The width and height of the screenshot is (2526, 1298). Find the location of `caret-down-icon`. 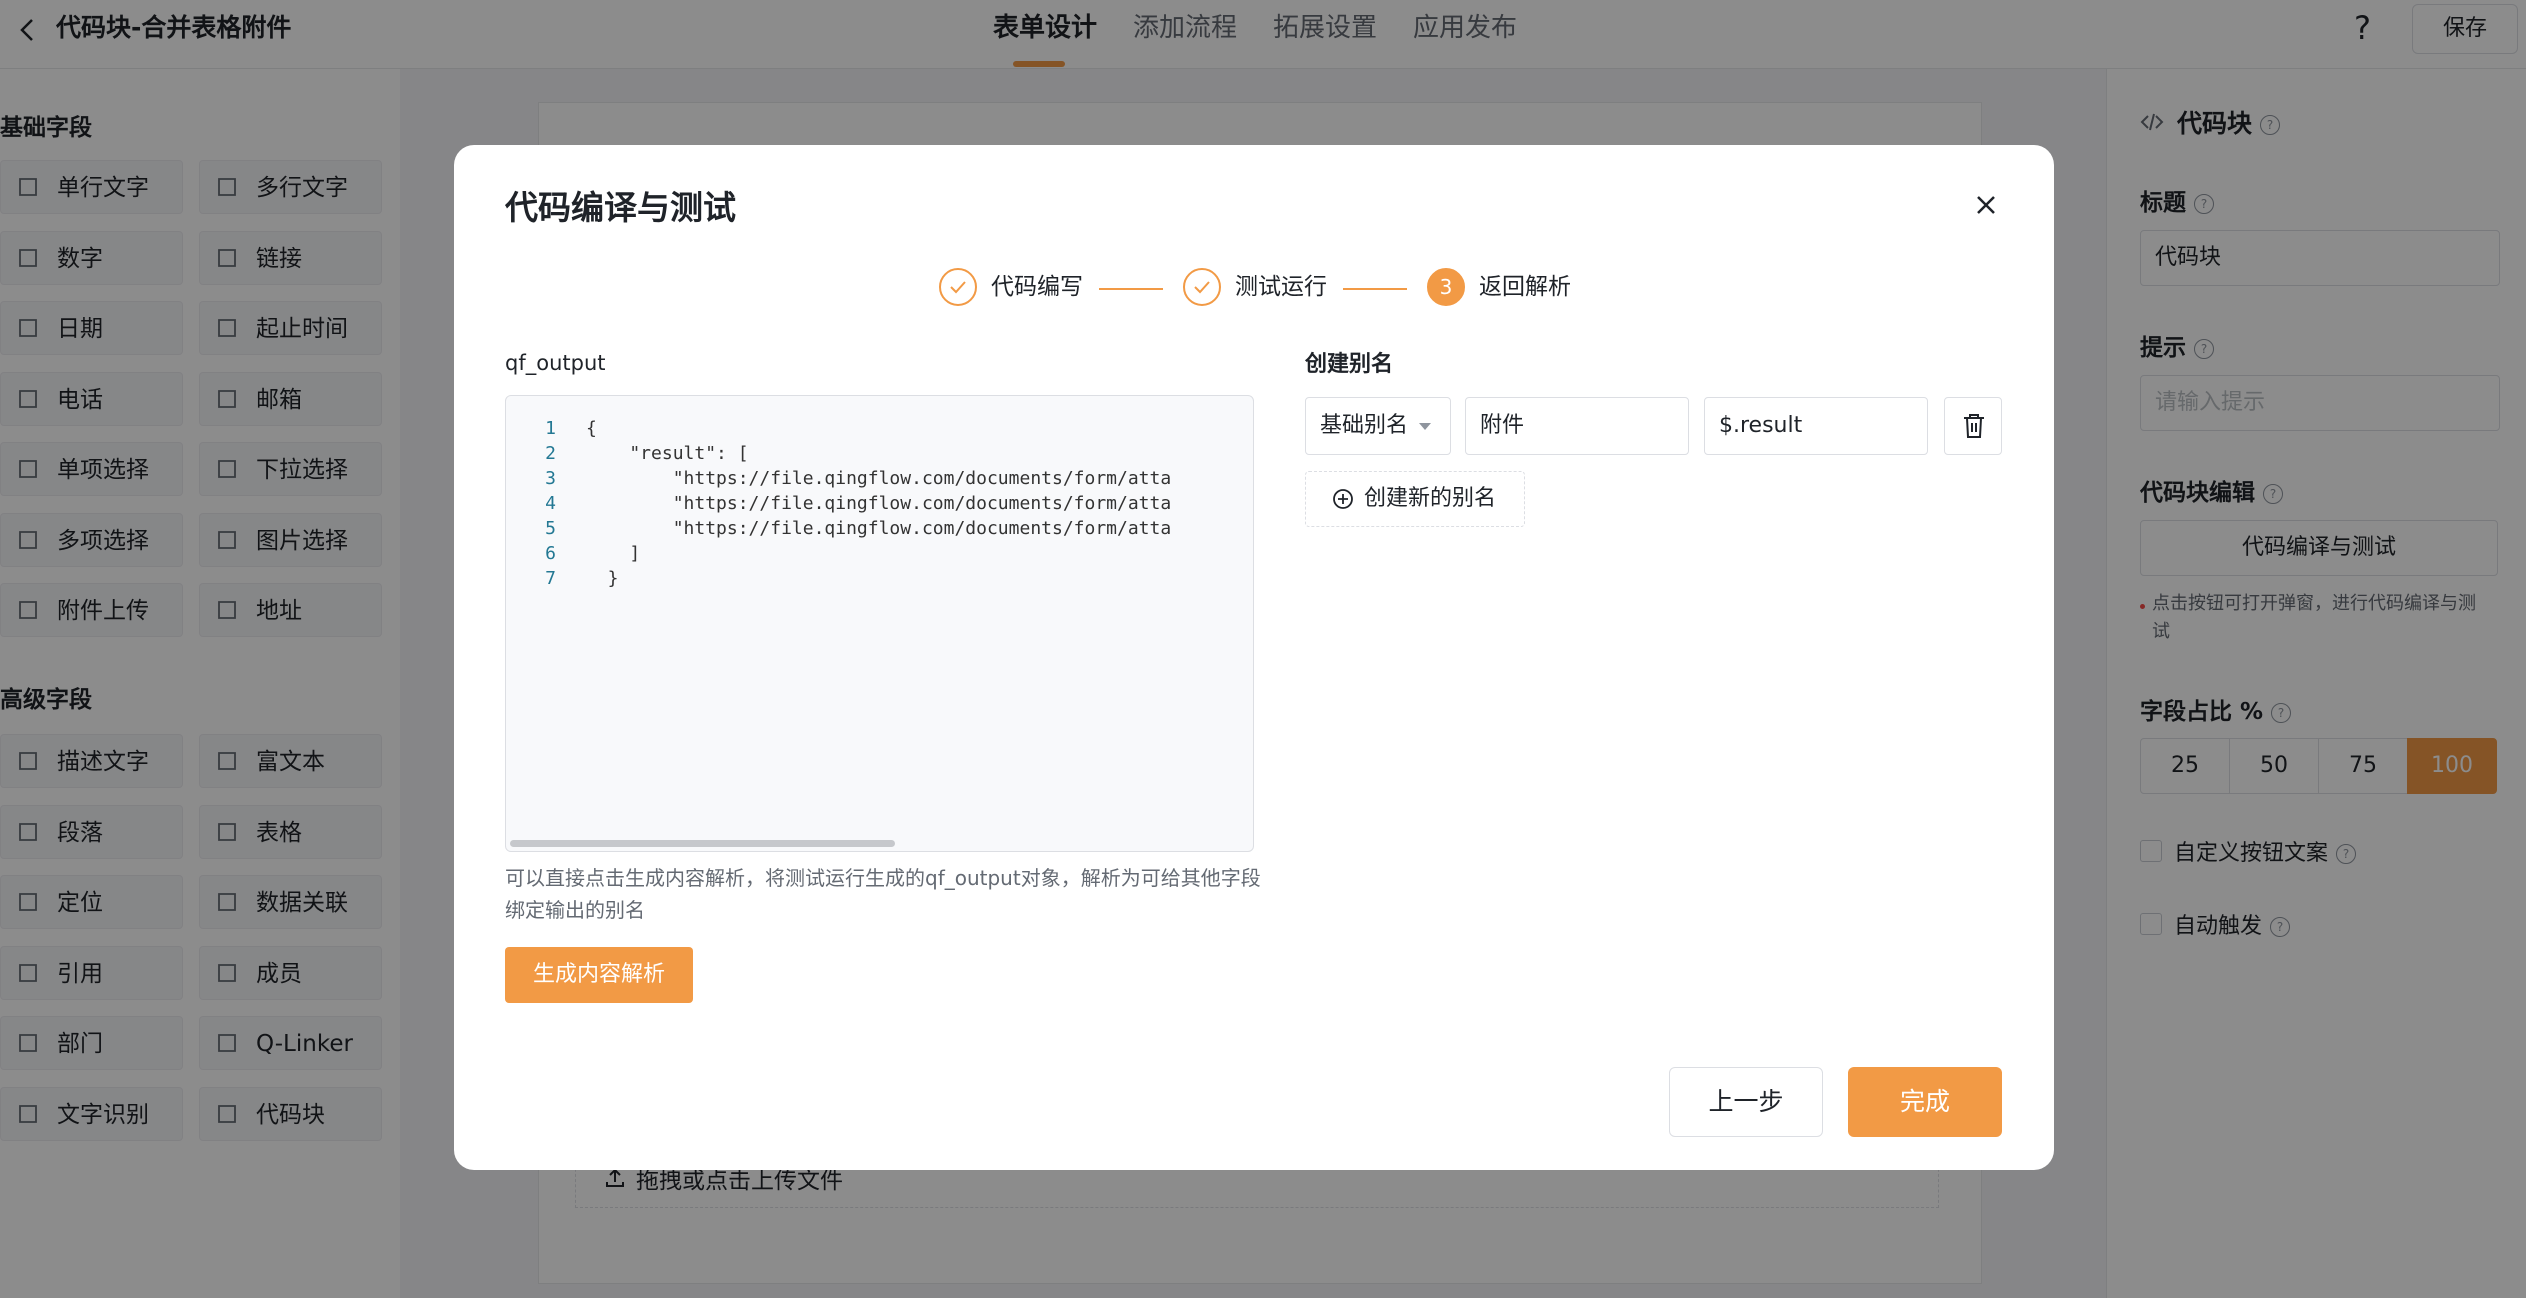

caret-down-icon is located at coordinates (1425, 426).